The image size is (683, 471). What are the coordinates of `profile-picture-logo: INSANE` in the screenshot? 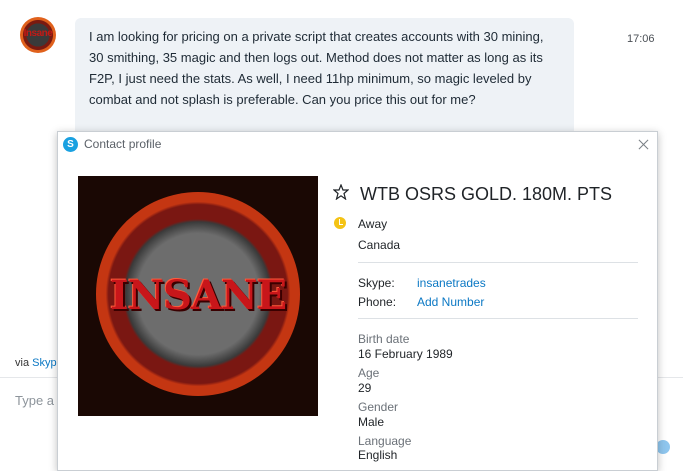 It's located at (198, 295).